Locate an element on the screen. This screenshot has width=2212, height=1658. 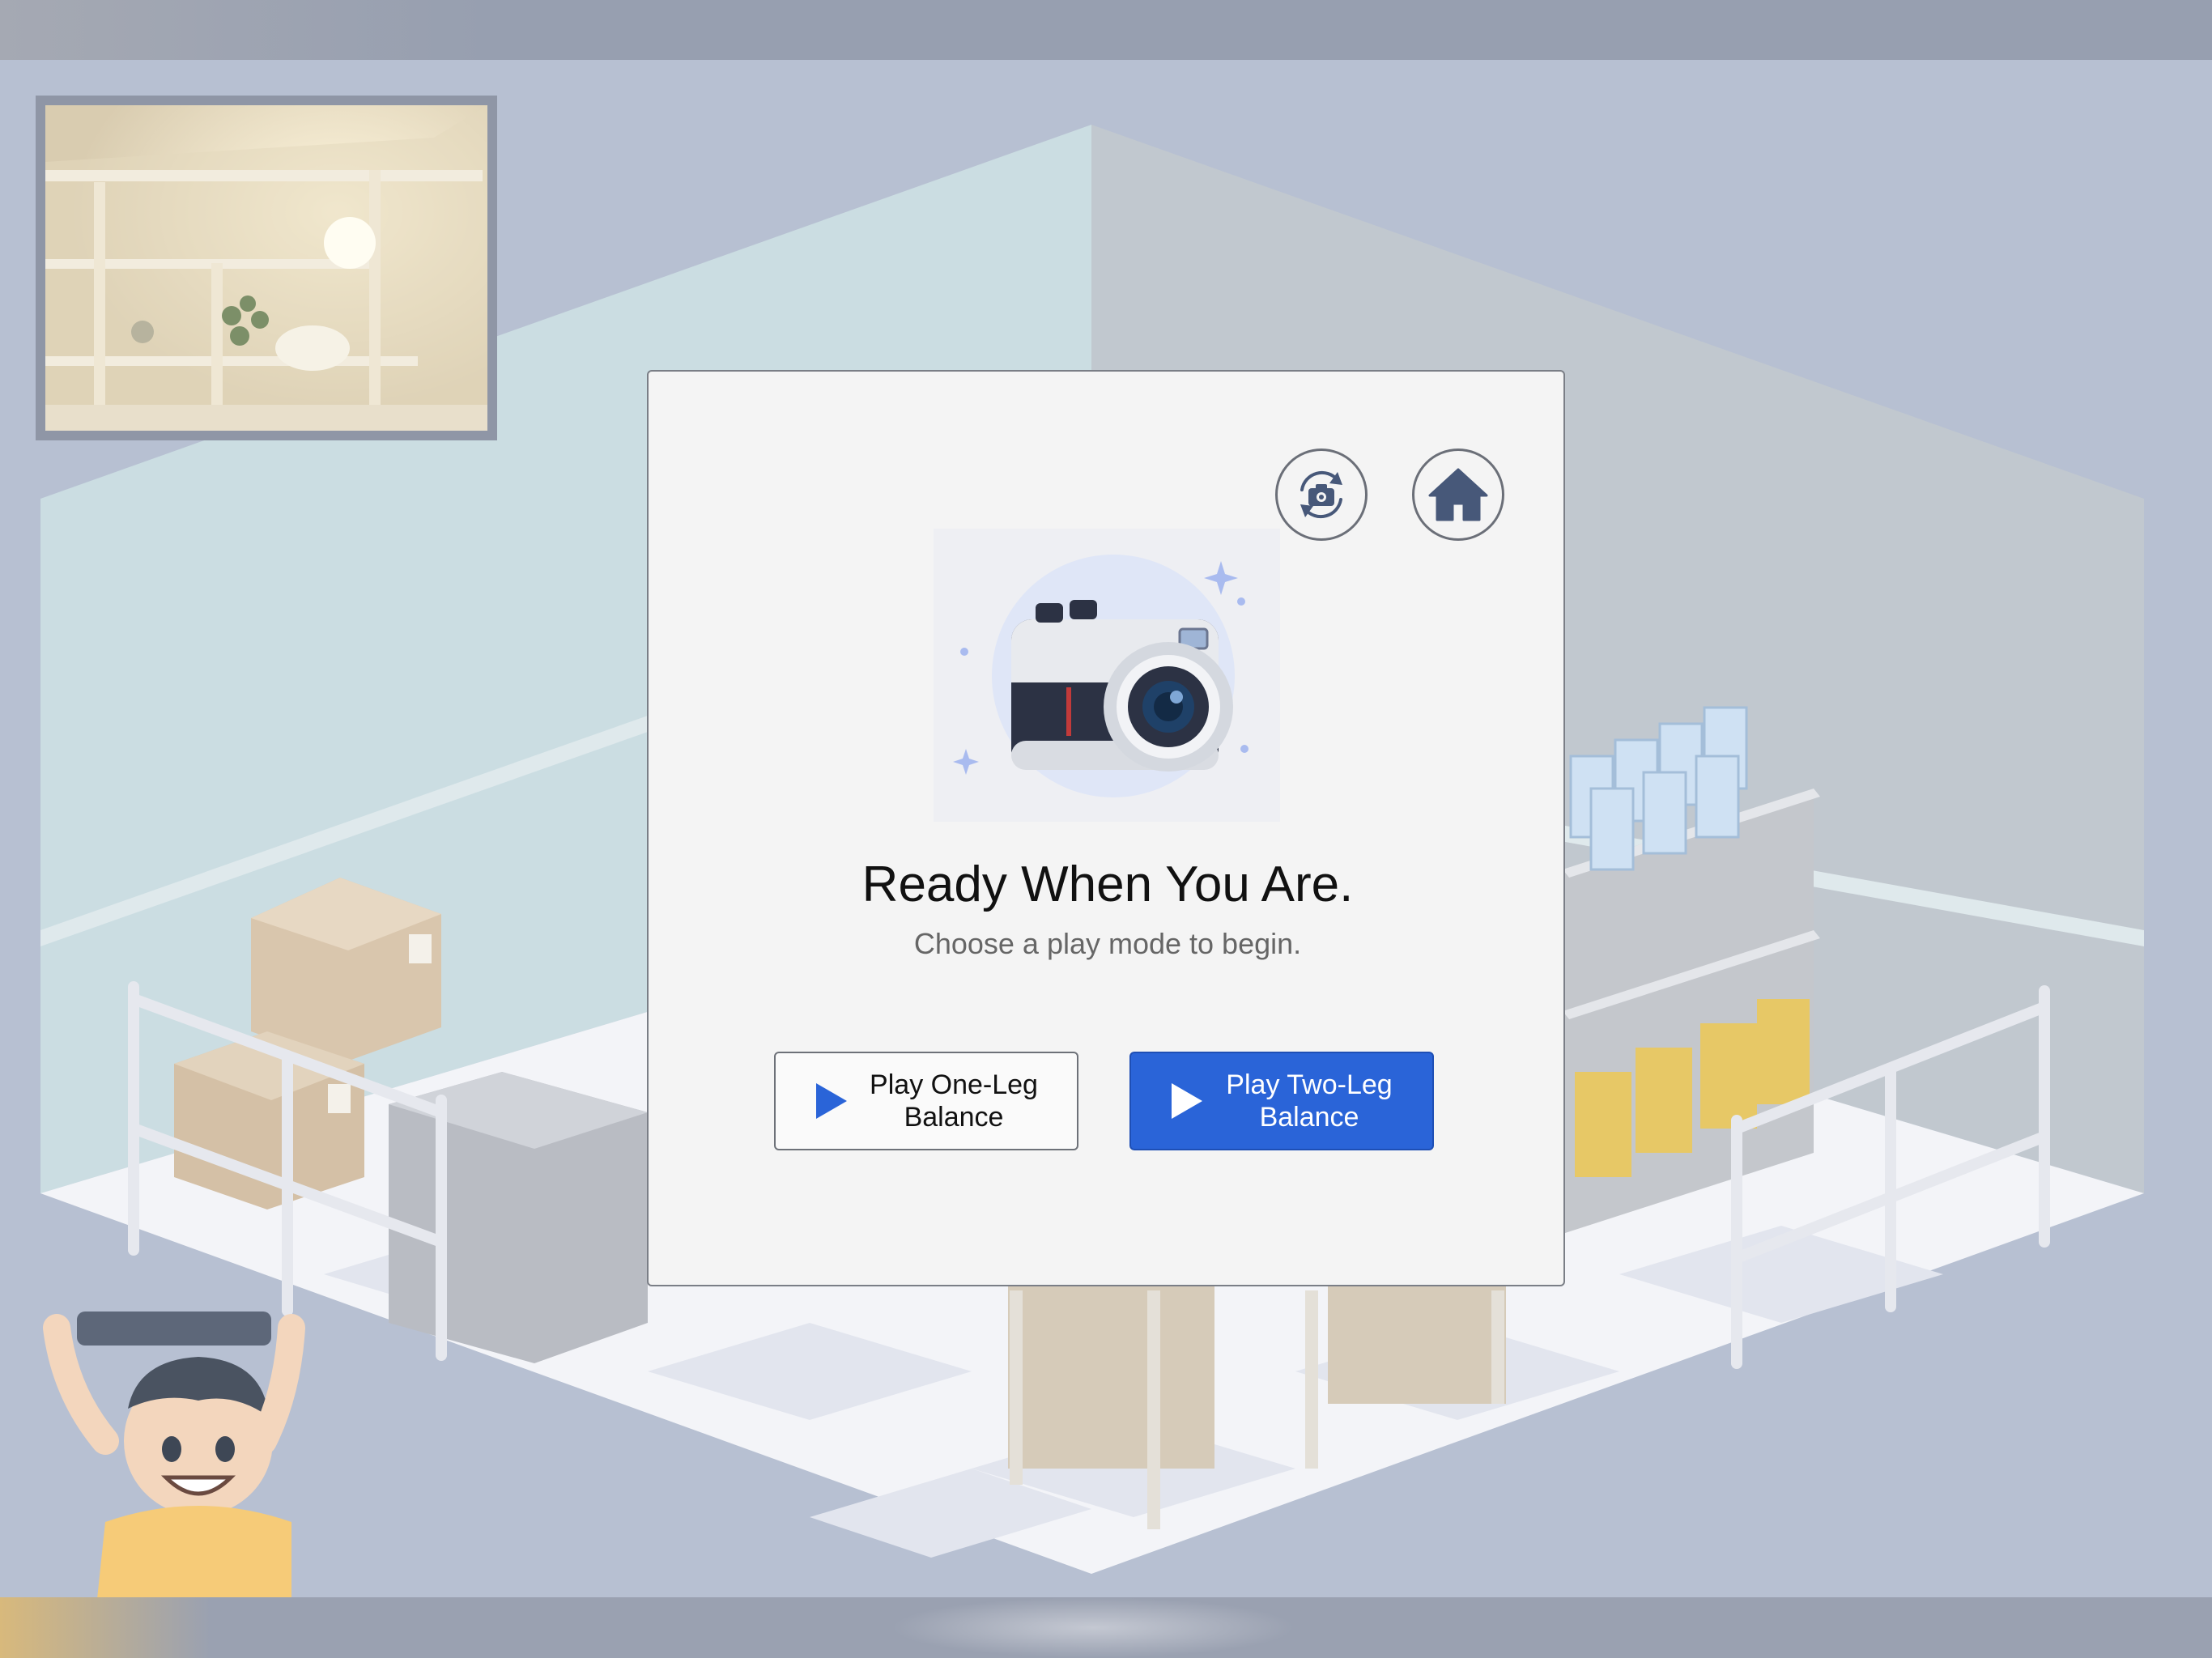
bottom-bar is located at coordinates (1106, 1627).